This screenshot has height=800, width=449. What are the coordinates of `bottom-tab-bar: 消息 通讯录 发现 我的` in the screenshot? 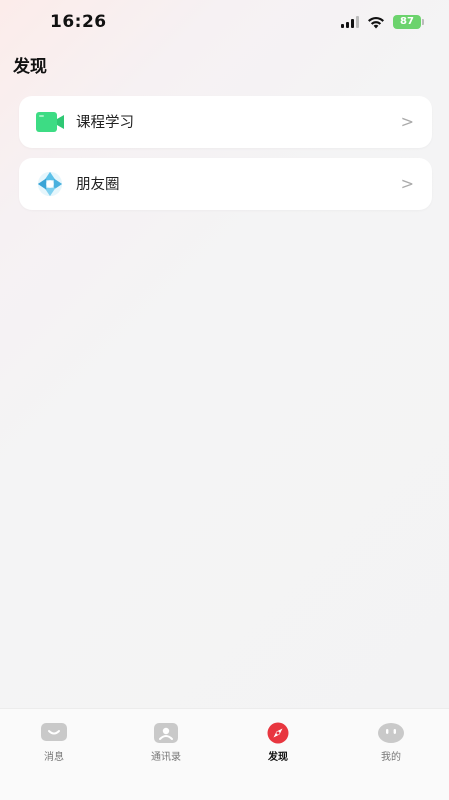 It's located at (224, 754).